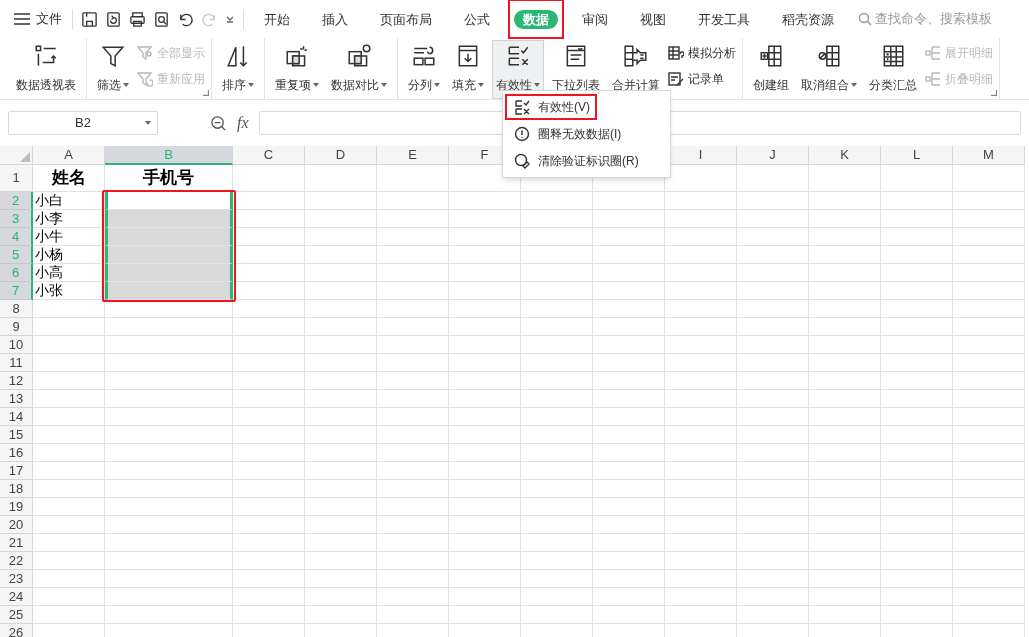 The image size is (1029, 637). Describe the element at coordinates (16, 345) in the screenshot. I see `row-header: 10` at that location.